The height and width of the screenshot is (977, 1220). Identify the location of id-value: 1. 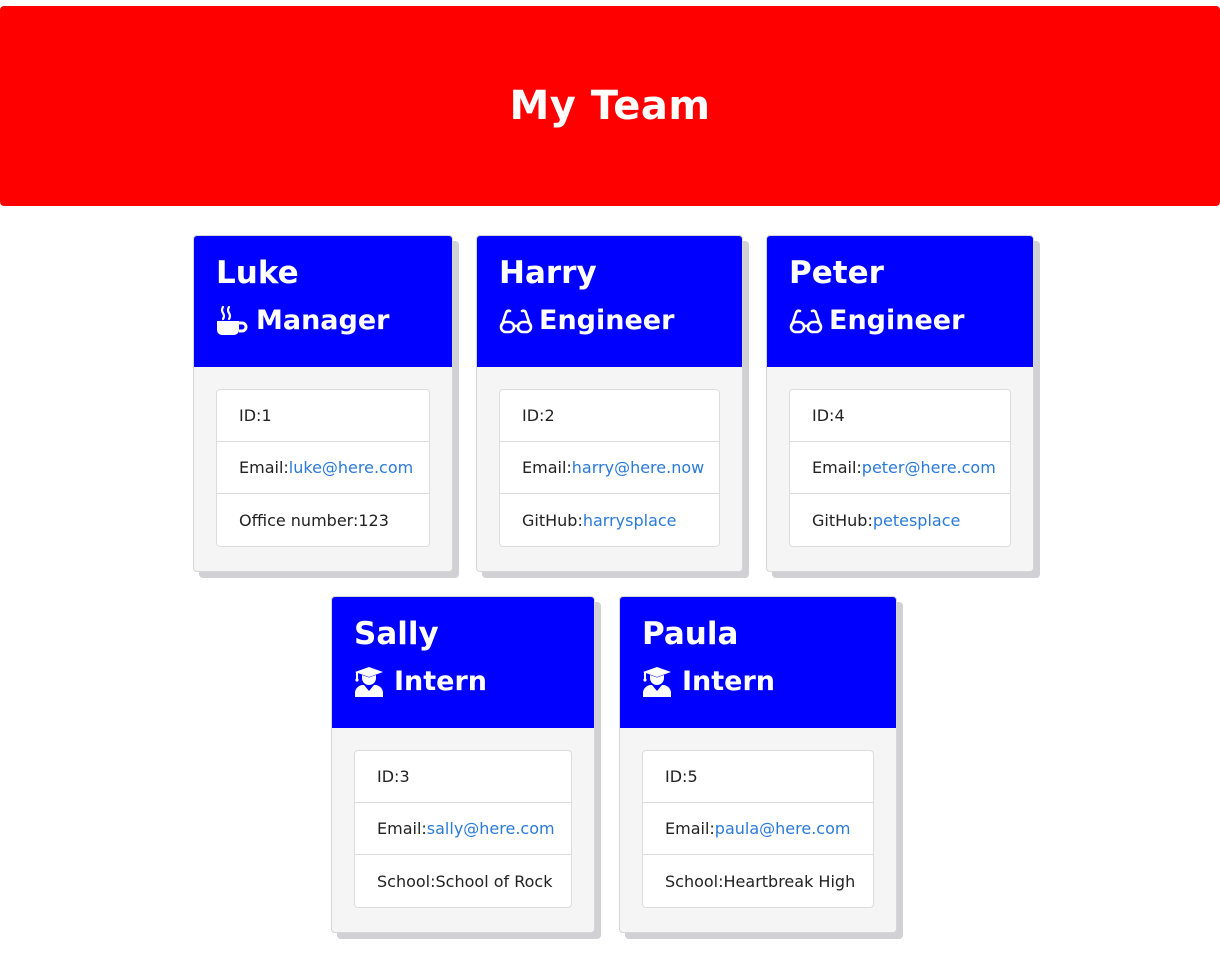
(266, 415).